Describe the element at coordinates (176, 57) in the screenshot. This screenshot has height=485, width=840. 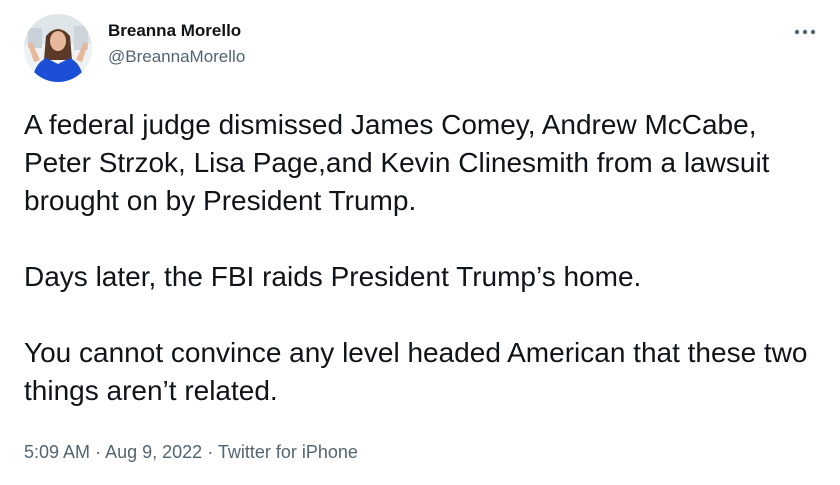
I see `author-handle: @BreannaMorello` at that location.